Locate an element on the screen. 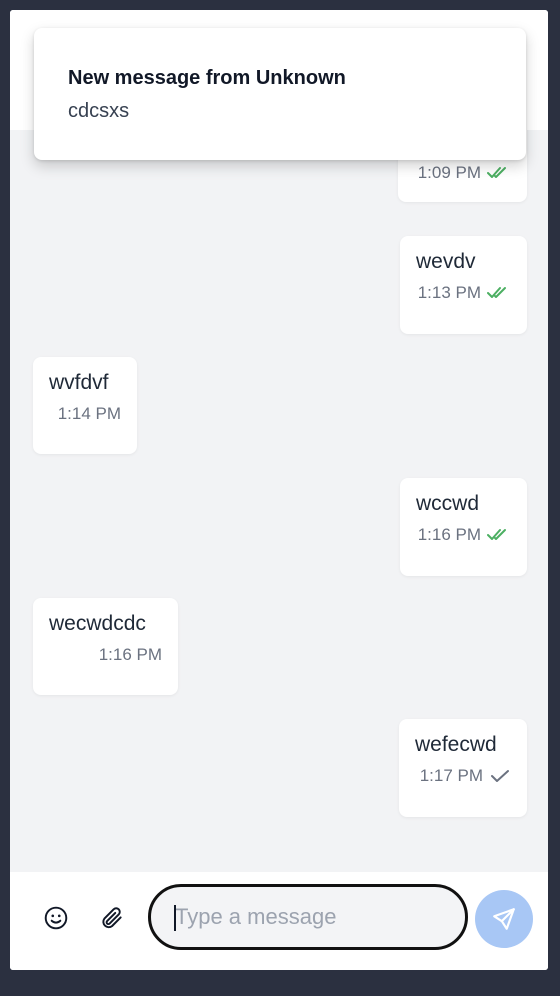 The image size is (560, 996). message-time: 1:14 PM is located at coordinates (89, 413).